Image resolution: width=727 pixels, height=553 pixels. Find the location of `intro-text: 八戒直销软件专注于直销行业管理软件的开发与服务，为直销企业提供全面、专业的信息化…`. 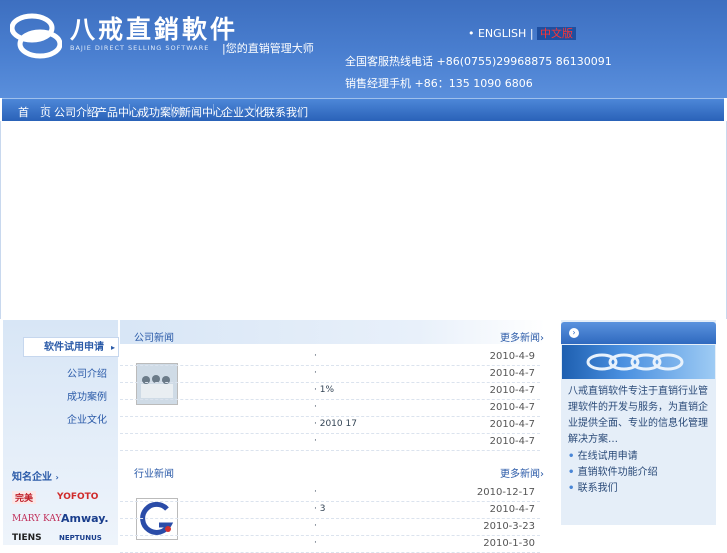

intro-text: 八戒直销软件专注于直销行业管理软件的开发与服务，为直销企业提供全面、专业的信息化… is located at coordinates (638, 415).